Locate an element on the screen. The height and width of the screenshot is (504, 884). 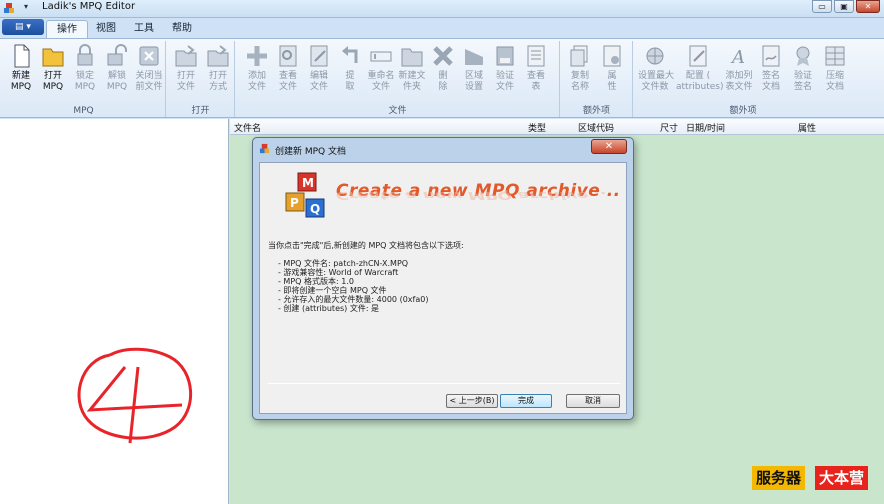
edit-file-icon is located at coordinates (319, 56).